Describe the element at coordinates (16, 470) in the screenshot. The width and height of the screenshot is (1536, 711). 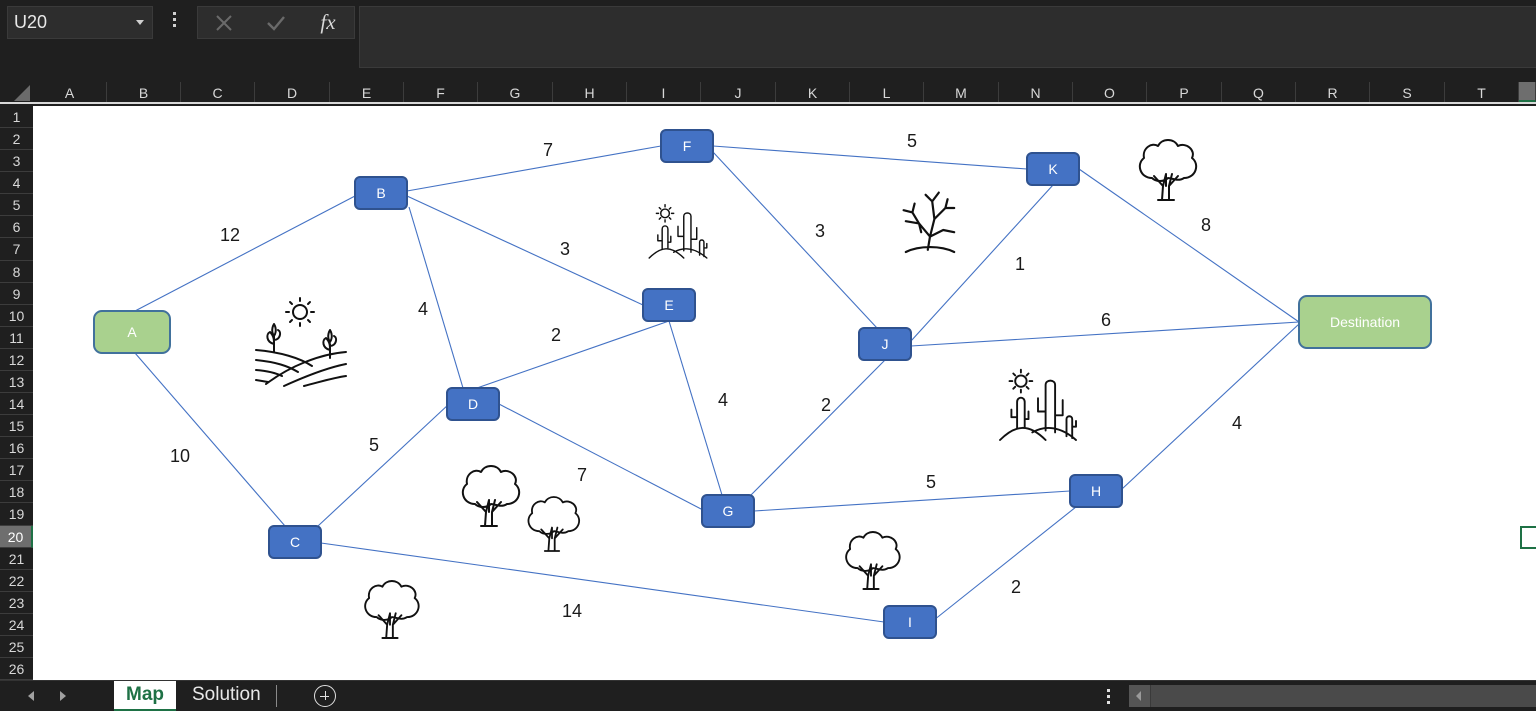
I see `row-header-17: 17` at that location.